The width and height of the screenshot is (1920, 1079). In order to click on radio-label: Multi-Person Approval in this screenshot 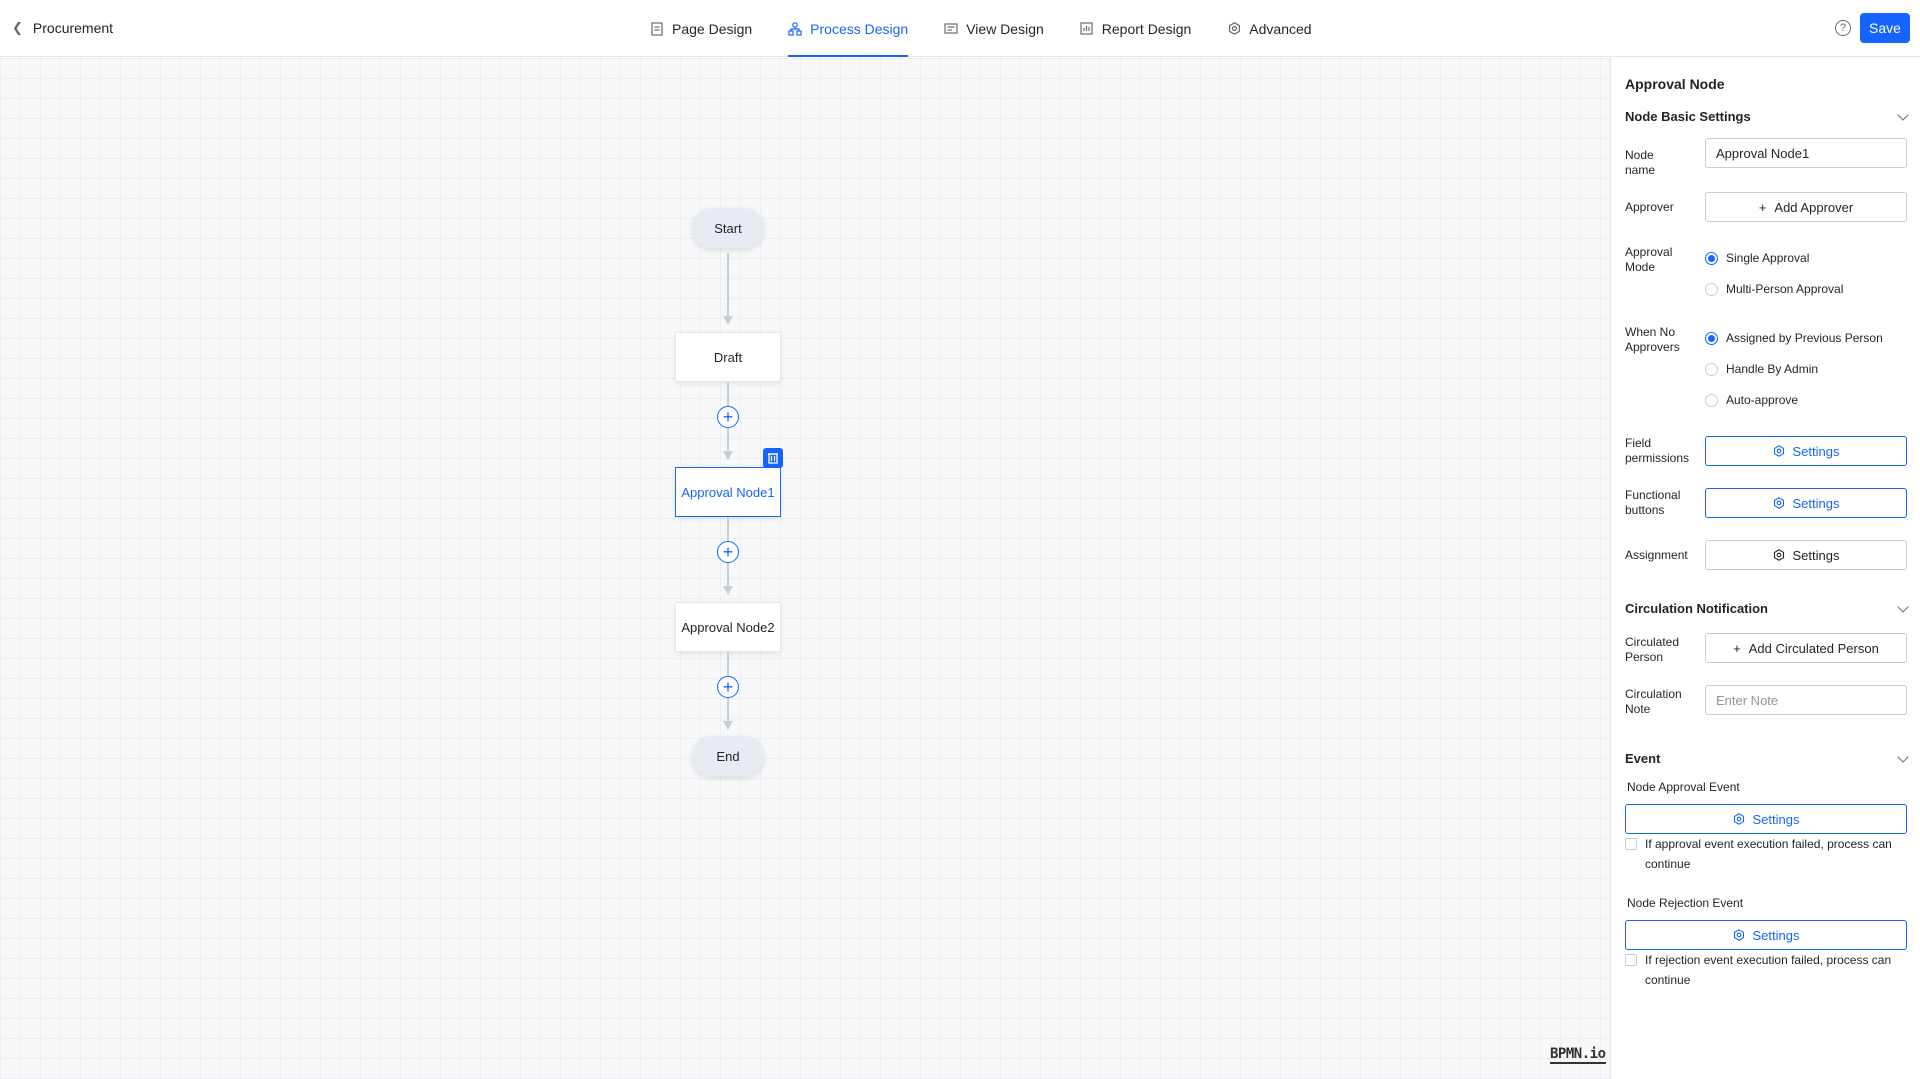, I will do `click(1785, 289)`.